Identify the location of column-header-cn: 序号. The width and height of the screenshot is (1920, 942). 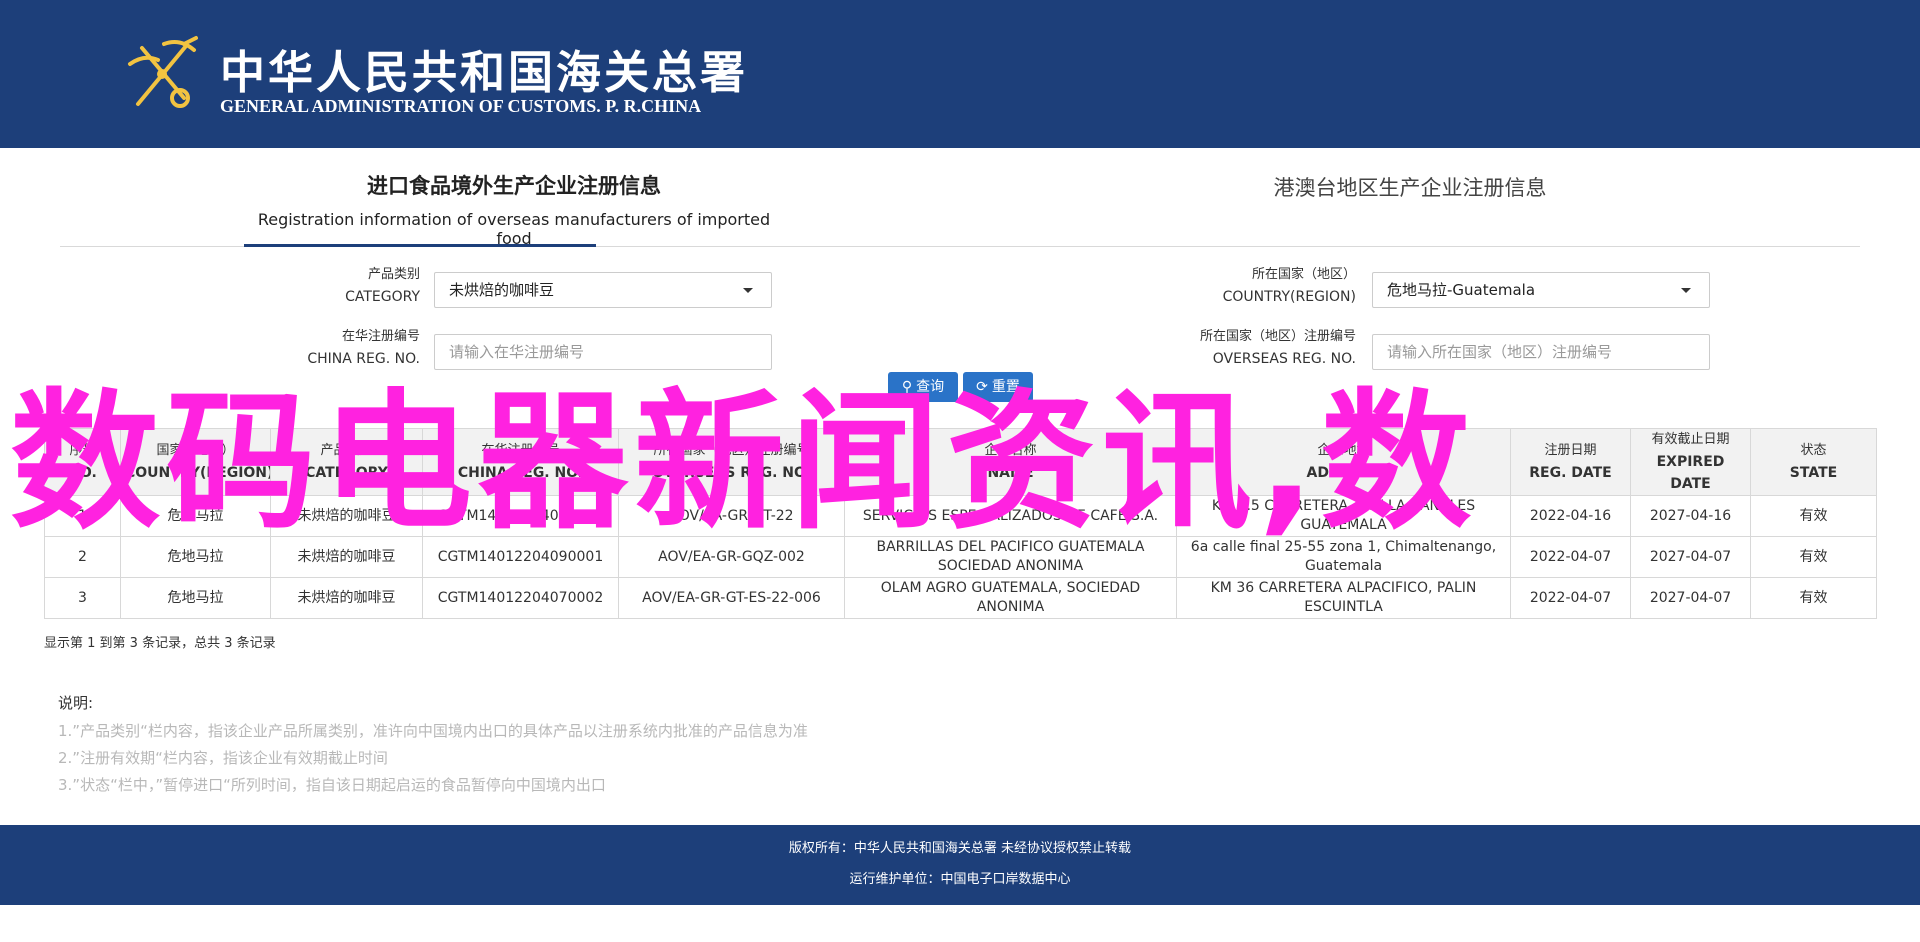
(82, 450).